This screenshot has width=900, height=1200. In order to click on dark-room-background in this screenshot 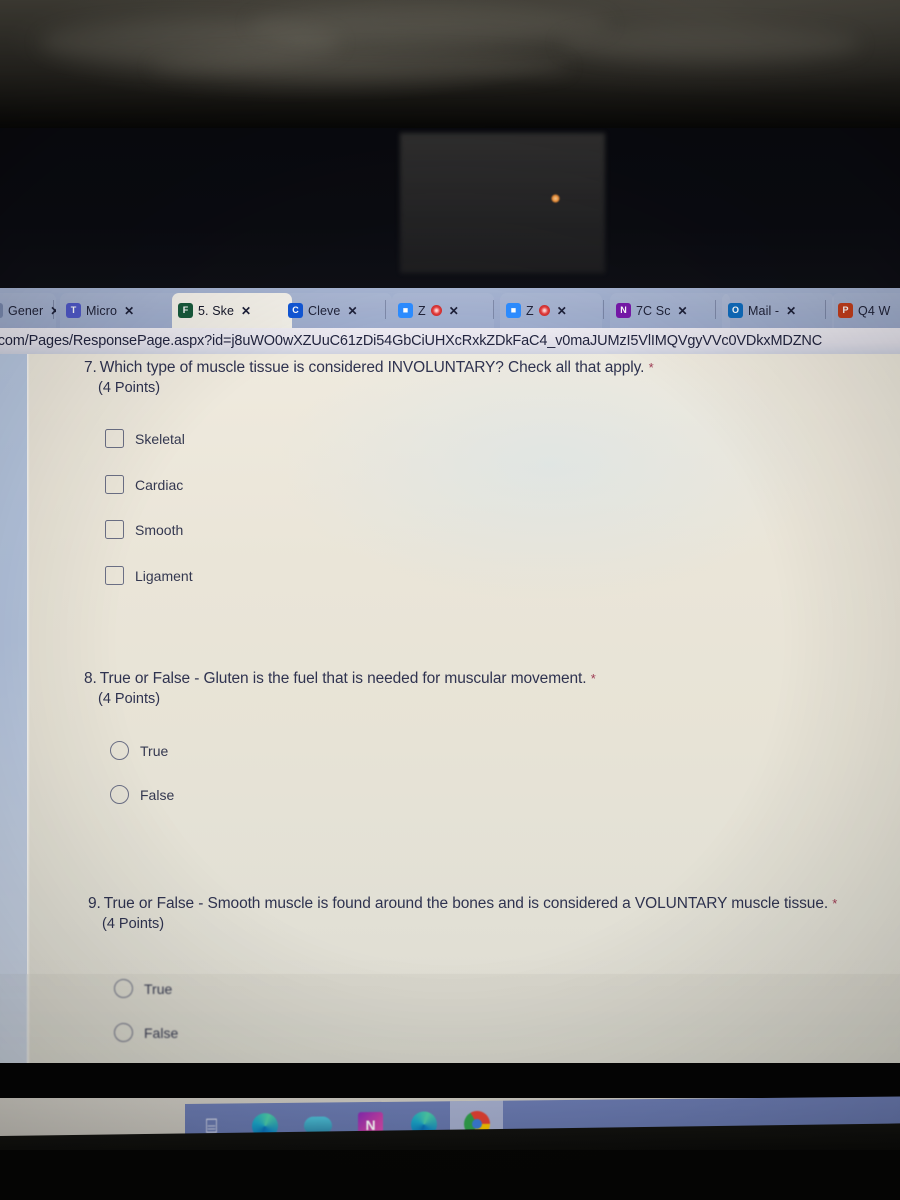, I will do `click(450, 66)`.